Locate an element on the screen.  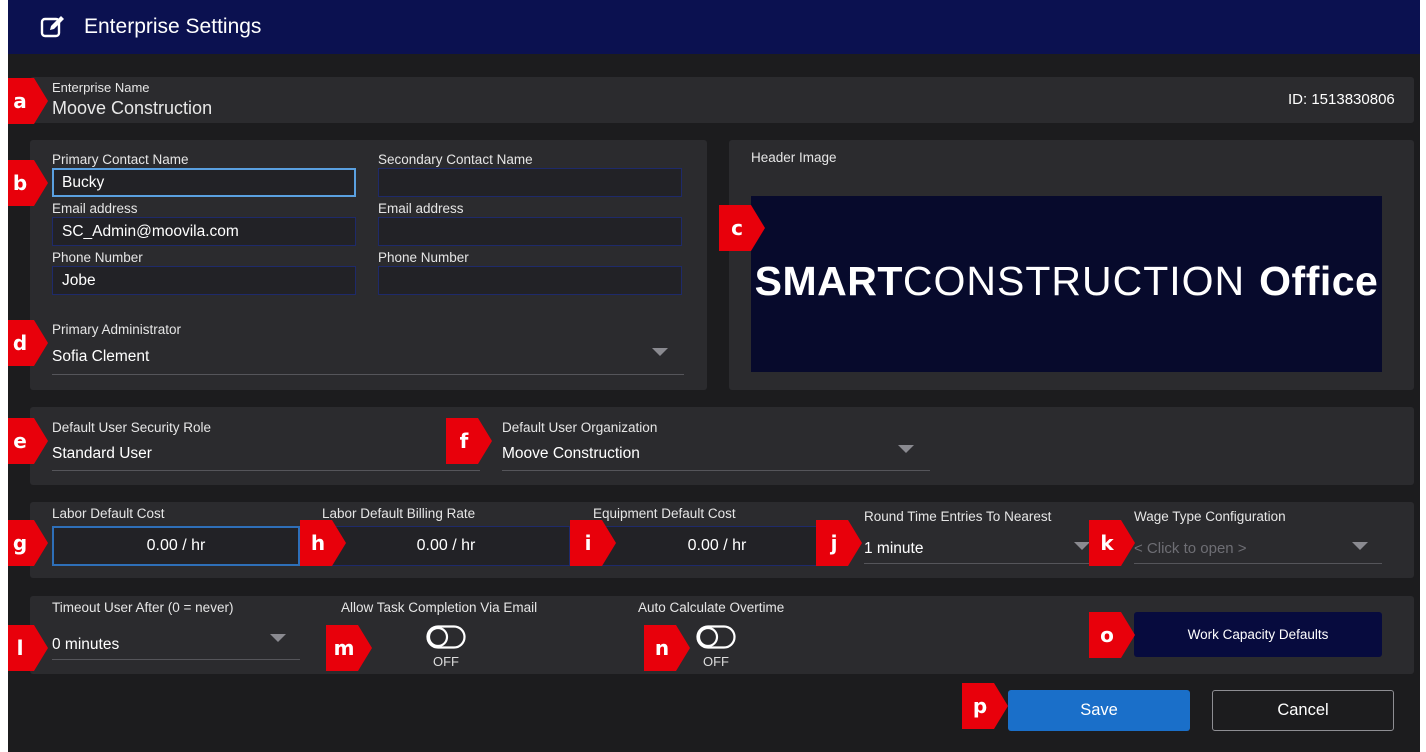
equipment-cost-label: Equipment Default Cost is located at coordinates (664, 513).